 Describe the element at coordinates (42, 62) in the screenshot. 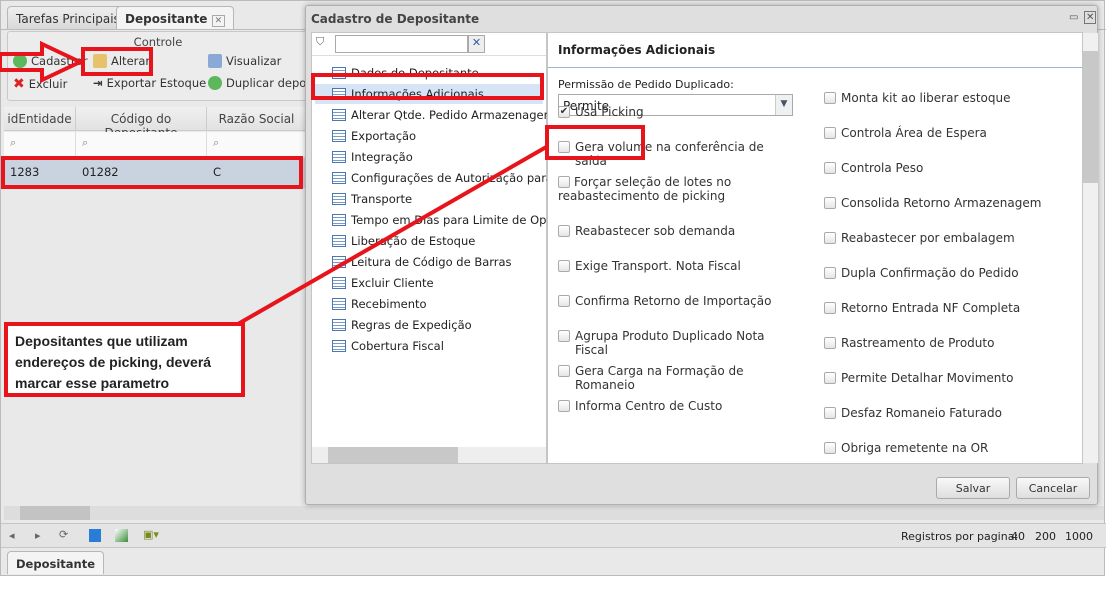

I see `arrow-icon` at that location.